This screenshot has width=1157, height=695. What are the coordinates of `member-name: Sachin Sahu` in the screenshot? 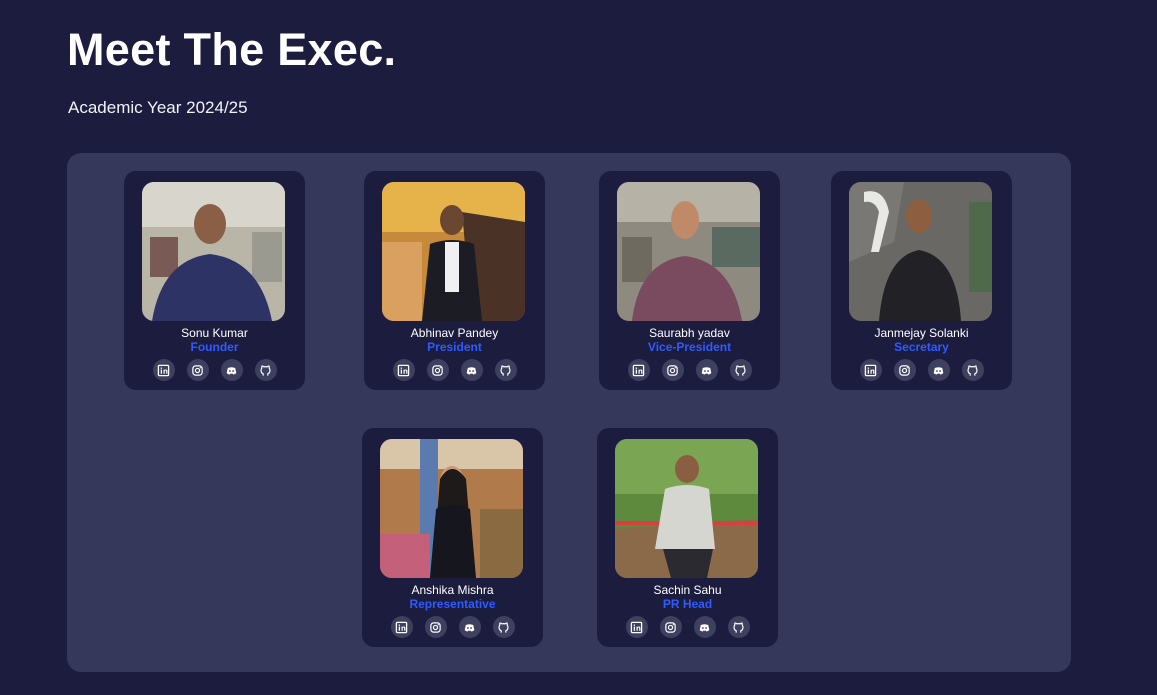 It's located at (687, 590).